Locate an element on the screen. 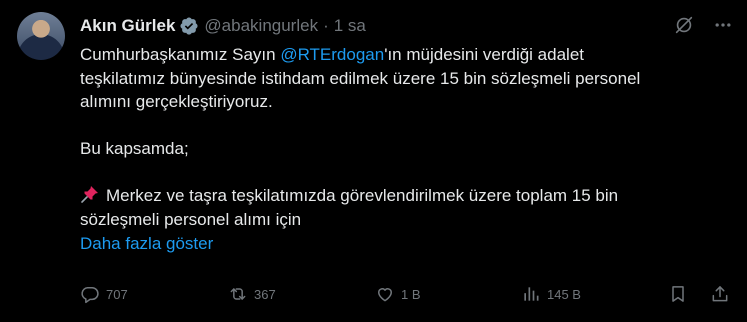  views-count: 145 B is located at coordinates (564, 294).